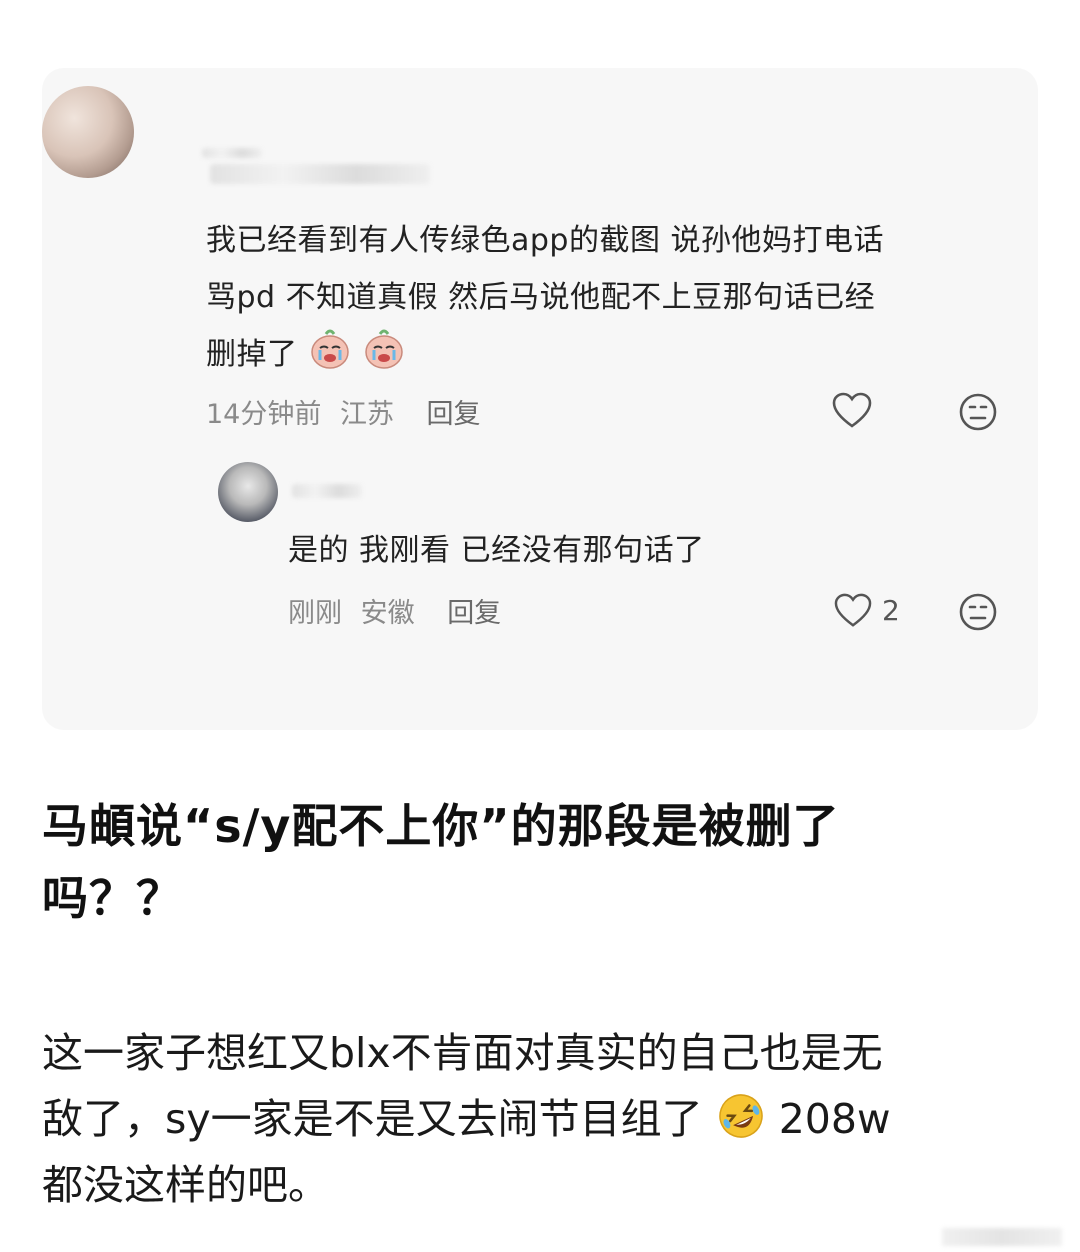 This screenshot has width=1080, height=1252. I want to click on watermark-blurred, so click(1002, 1237).